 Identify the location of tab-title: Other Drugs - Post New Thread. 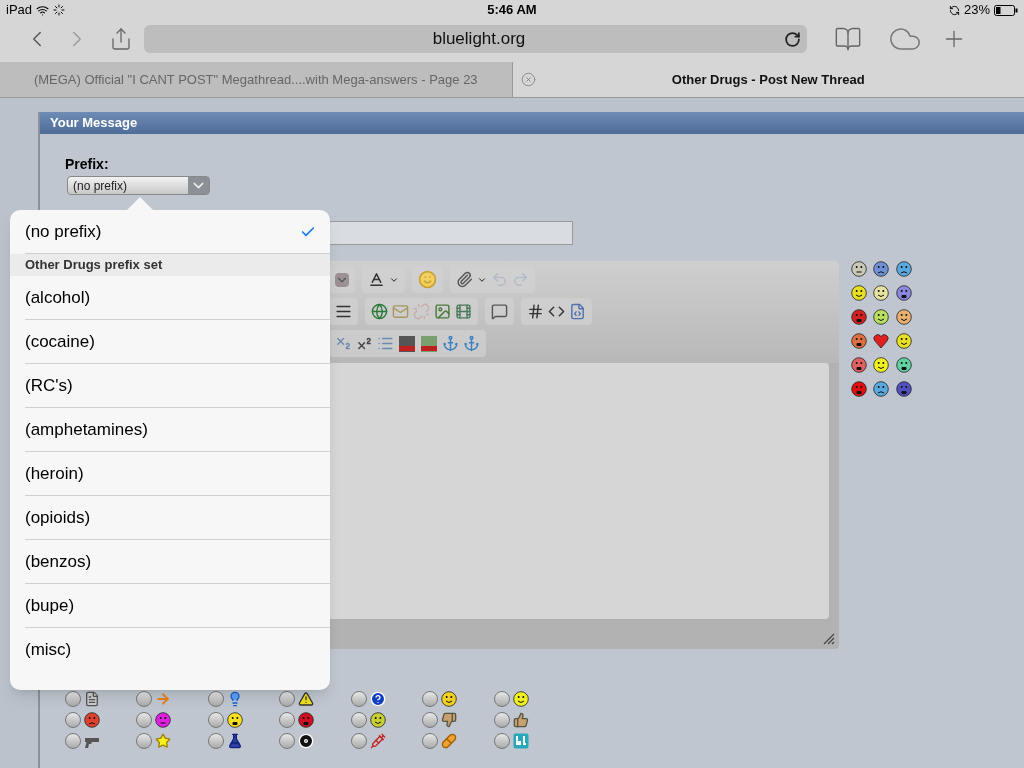
(768, 79).